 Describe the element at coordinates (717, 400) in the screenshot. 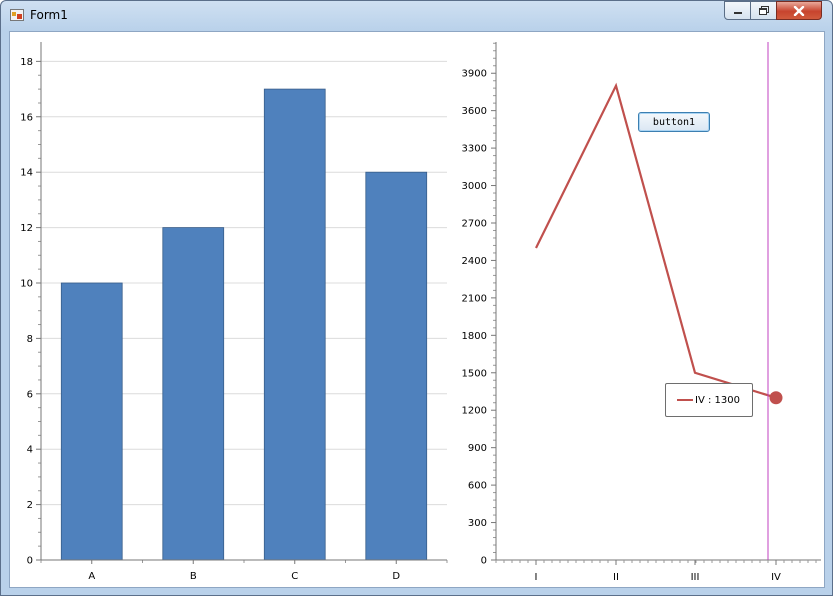

I see `tooltip-label: IV : 1300` at that location.